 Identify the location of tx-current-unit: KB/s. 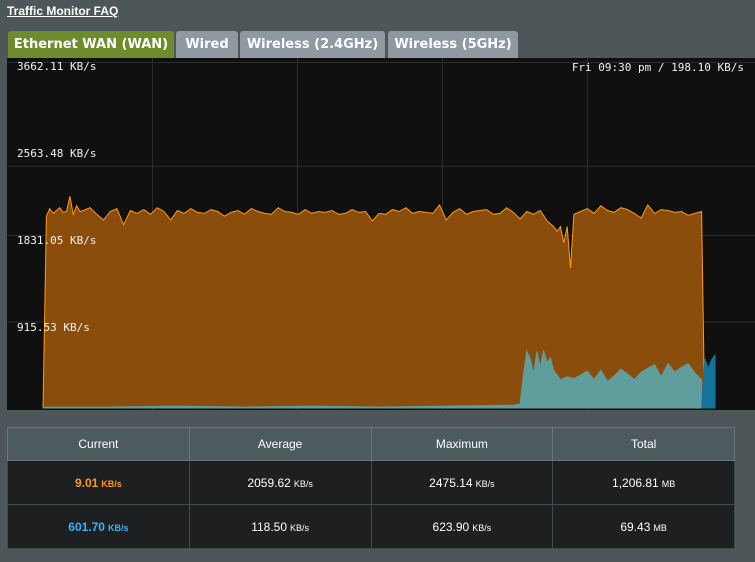
(118, 527).